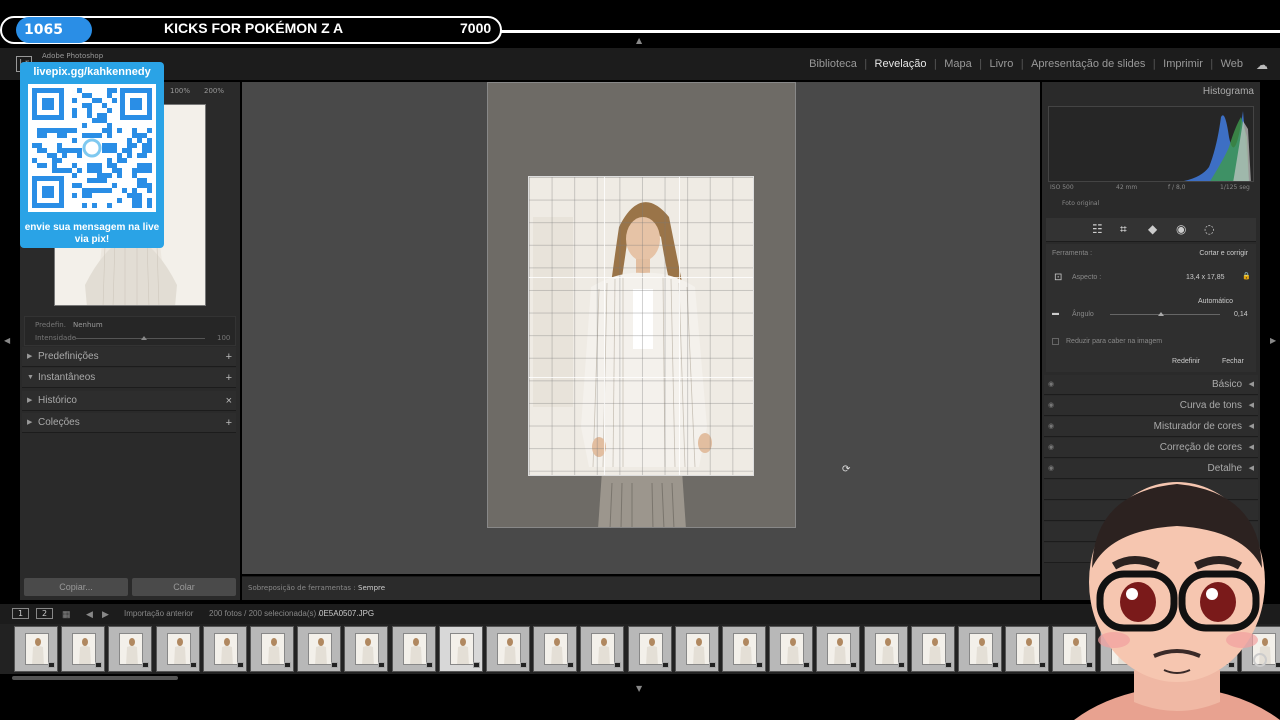 This screenshot has width=1280, height=720. What do you see at coordinates (158, 613) in the screenshot?
I see `filmstrip-source: Importação anterior` at bounding box center [158, 613].